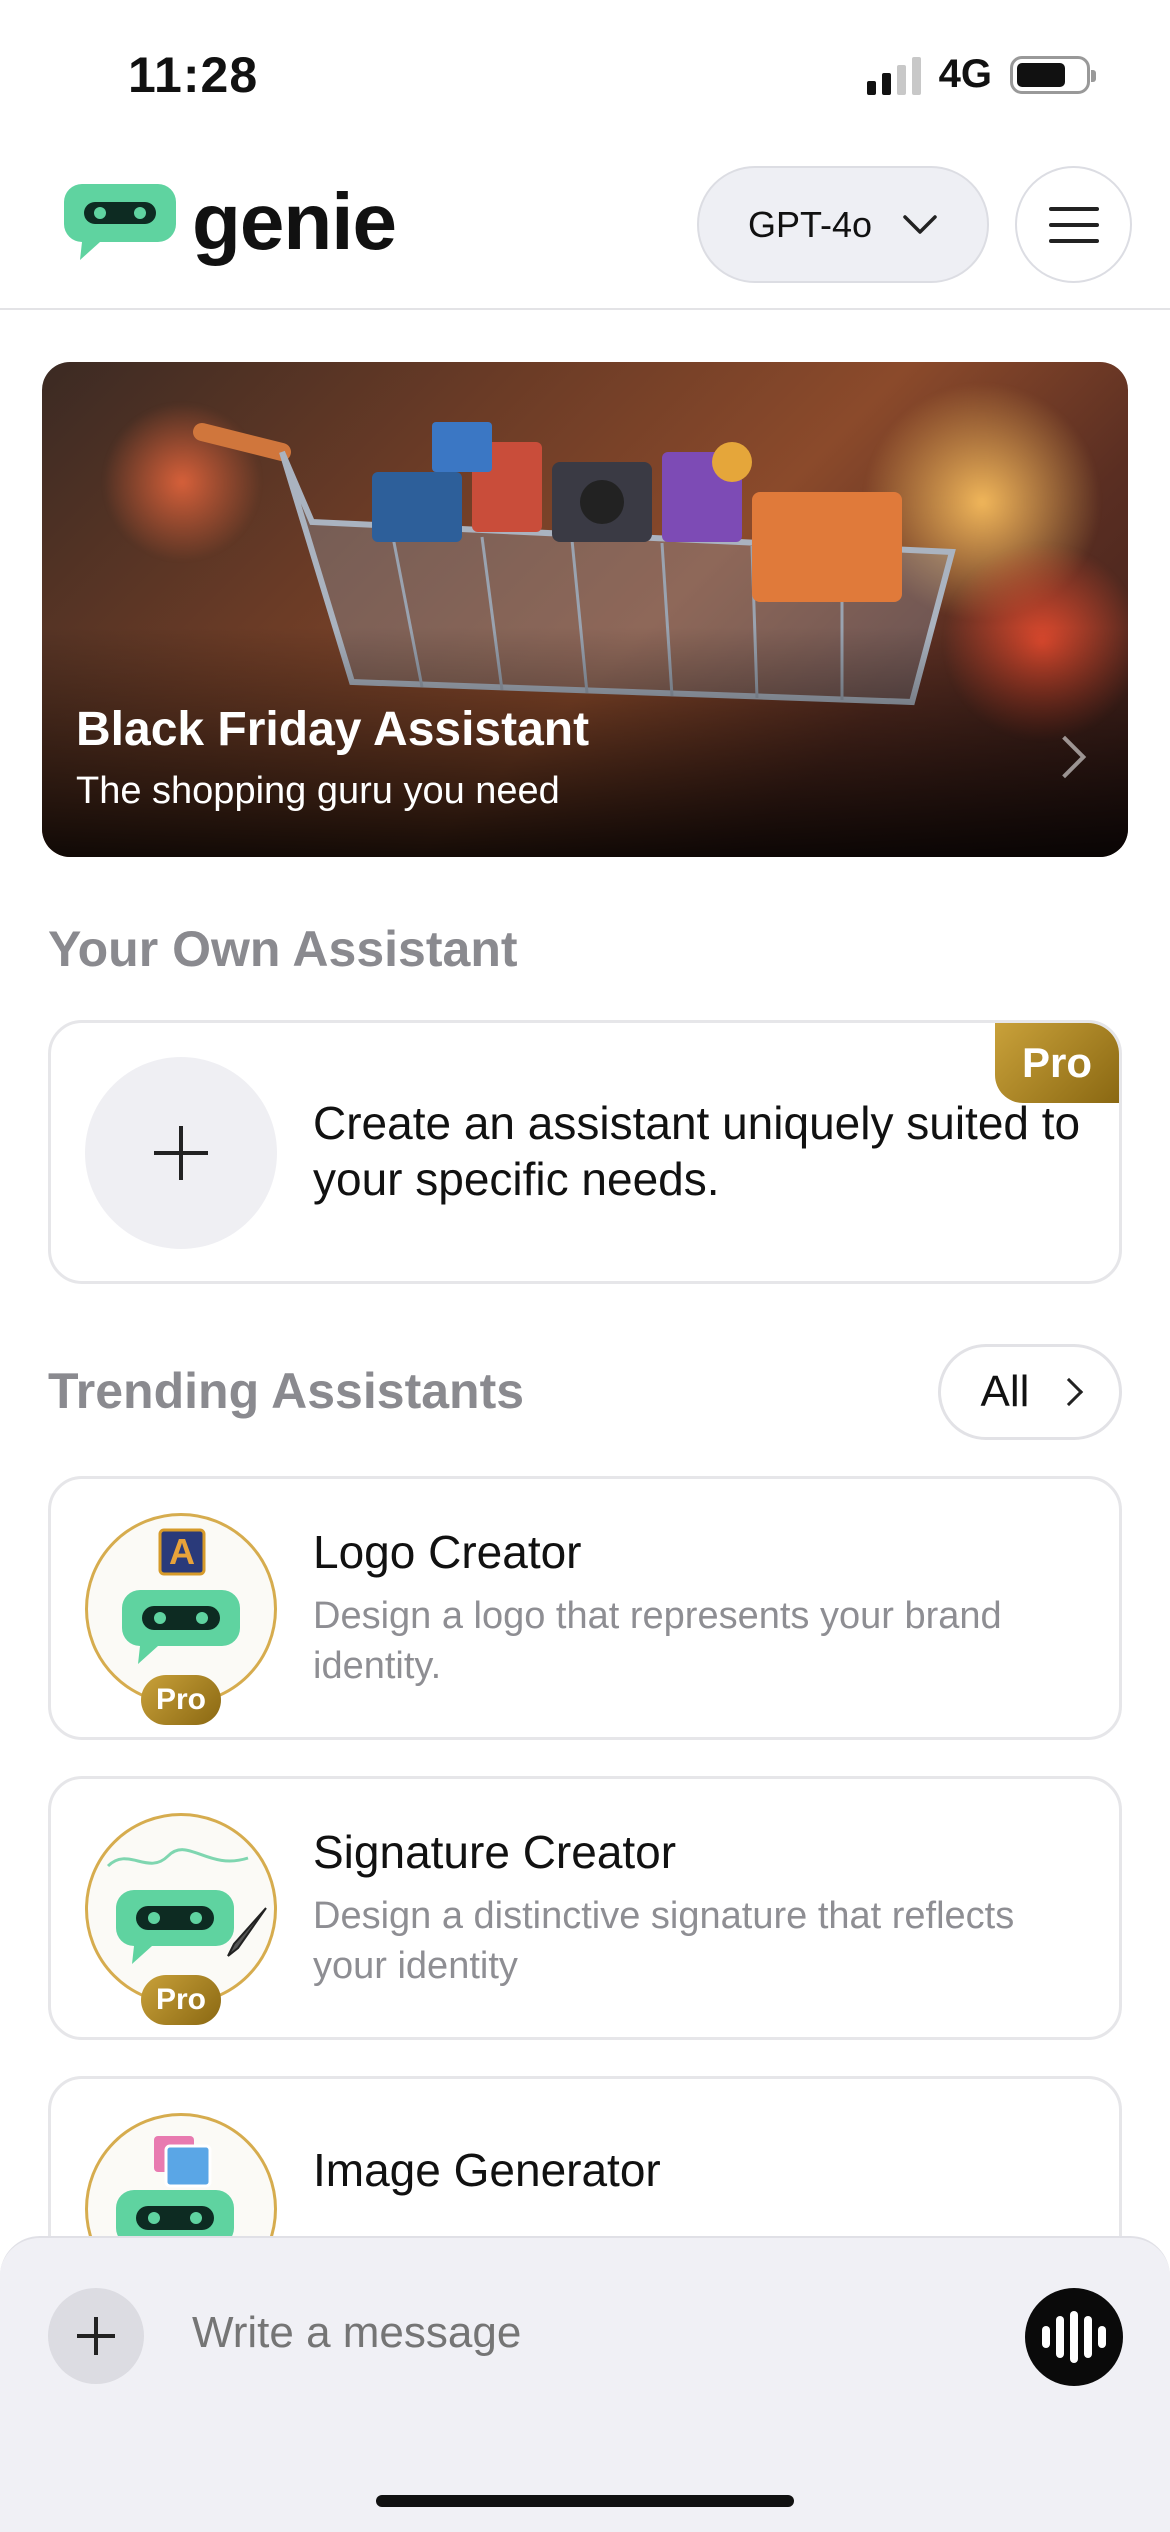 Image resolution: width=1170 pixels, height=2532 pixels. What do you see at coordinates (585, 309) in the screenshot?
I see `header-divider` at bounding box center [585, 309].